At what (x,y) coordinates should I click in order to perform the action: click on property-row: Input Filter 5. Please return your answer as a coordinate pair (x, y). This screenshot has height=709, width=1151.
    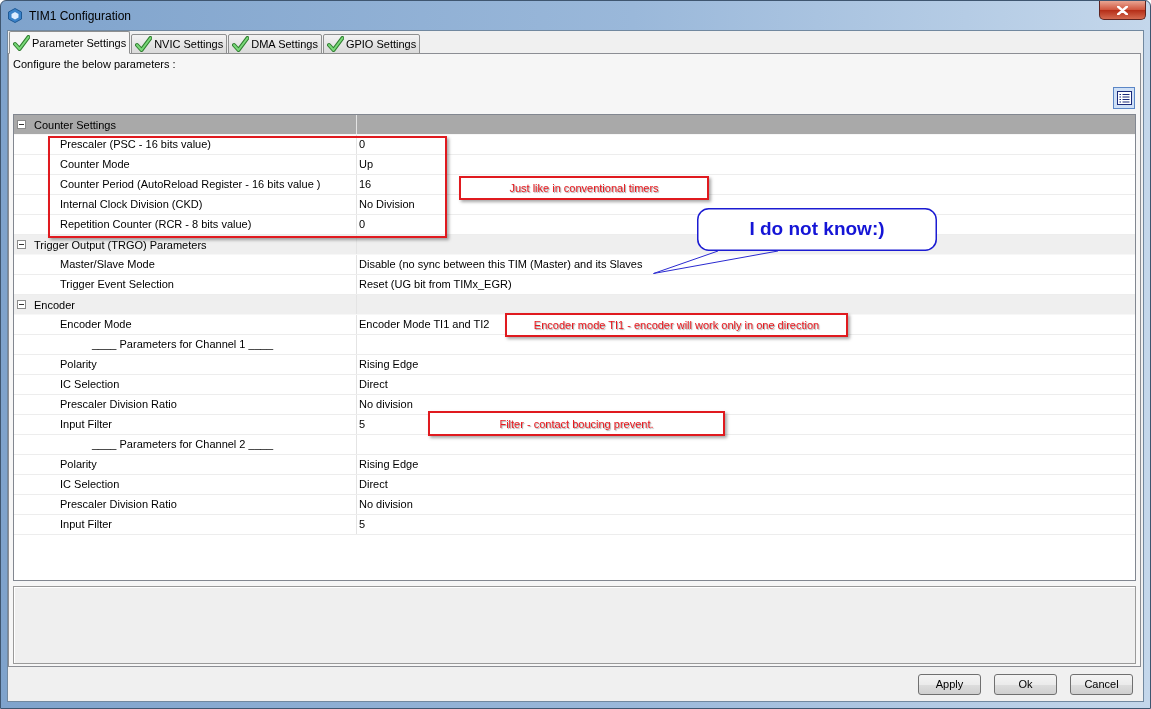
    Looking at the image, I should click on (574, 525).